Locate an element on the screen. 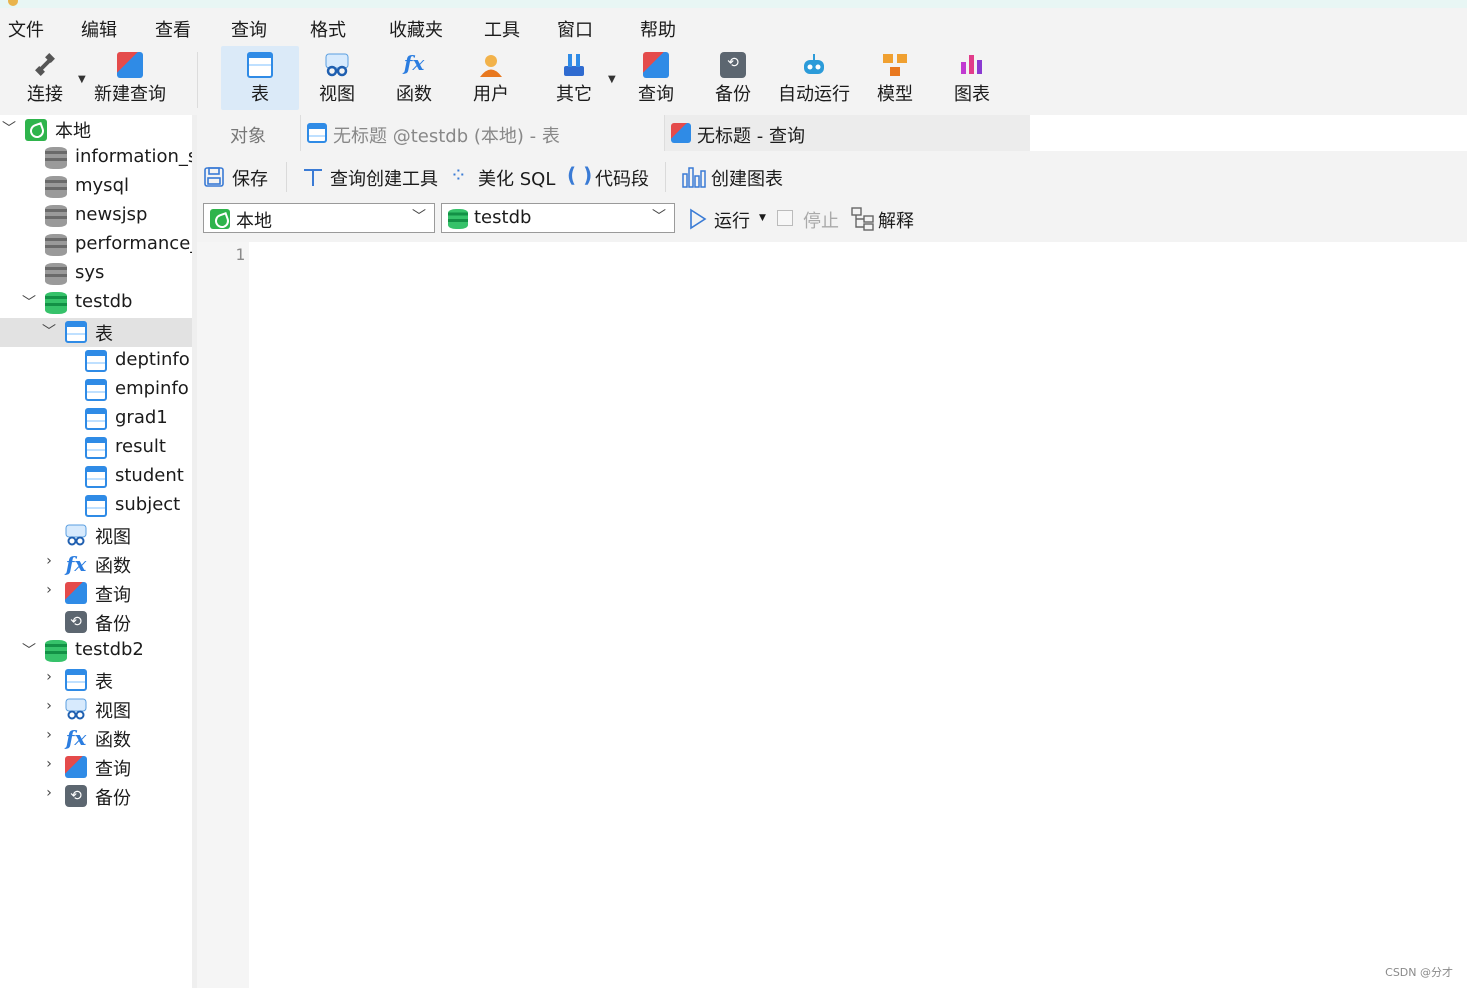 Image resolution: width=1467 pixels, height=988 pixels. tab-query: 无标题 - 查询 is located at coordinates (847, 133).